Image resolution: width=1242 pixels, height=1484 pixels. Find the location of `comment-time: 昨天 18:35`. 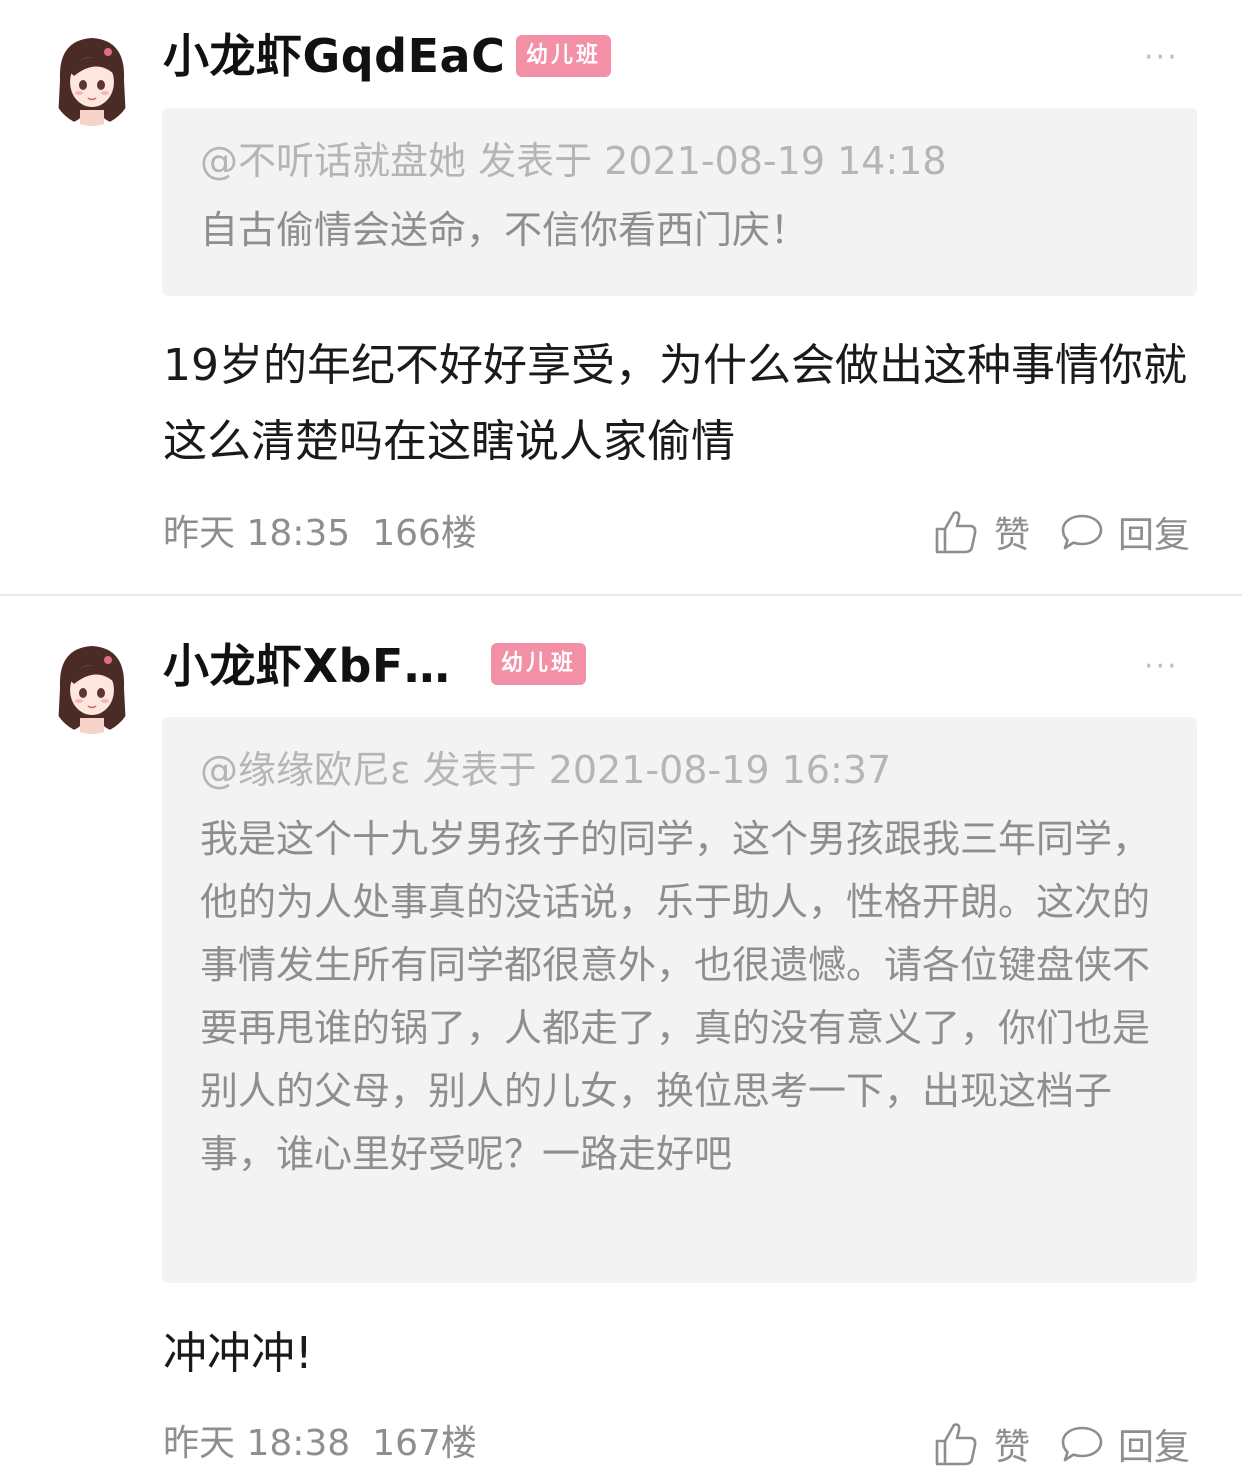

comment-time: 昨天 18:35 is located at coordinates (257, 533).